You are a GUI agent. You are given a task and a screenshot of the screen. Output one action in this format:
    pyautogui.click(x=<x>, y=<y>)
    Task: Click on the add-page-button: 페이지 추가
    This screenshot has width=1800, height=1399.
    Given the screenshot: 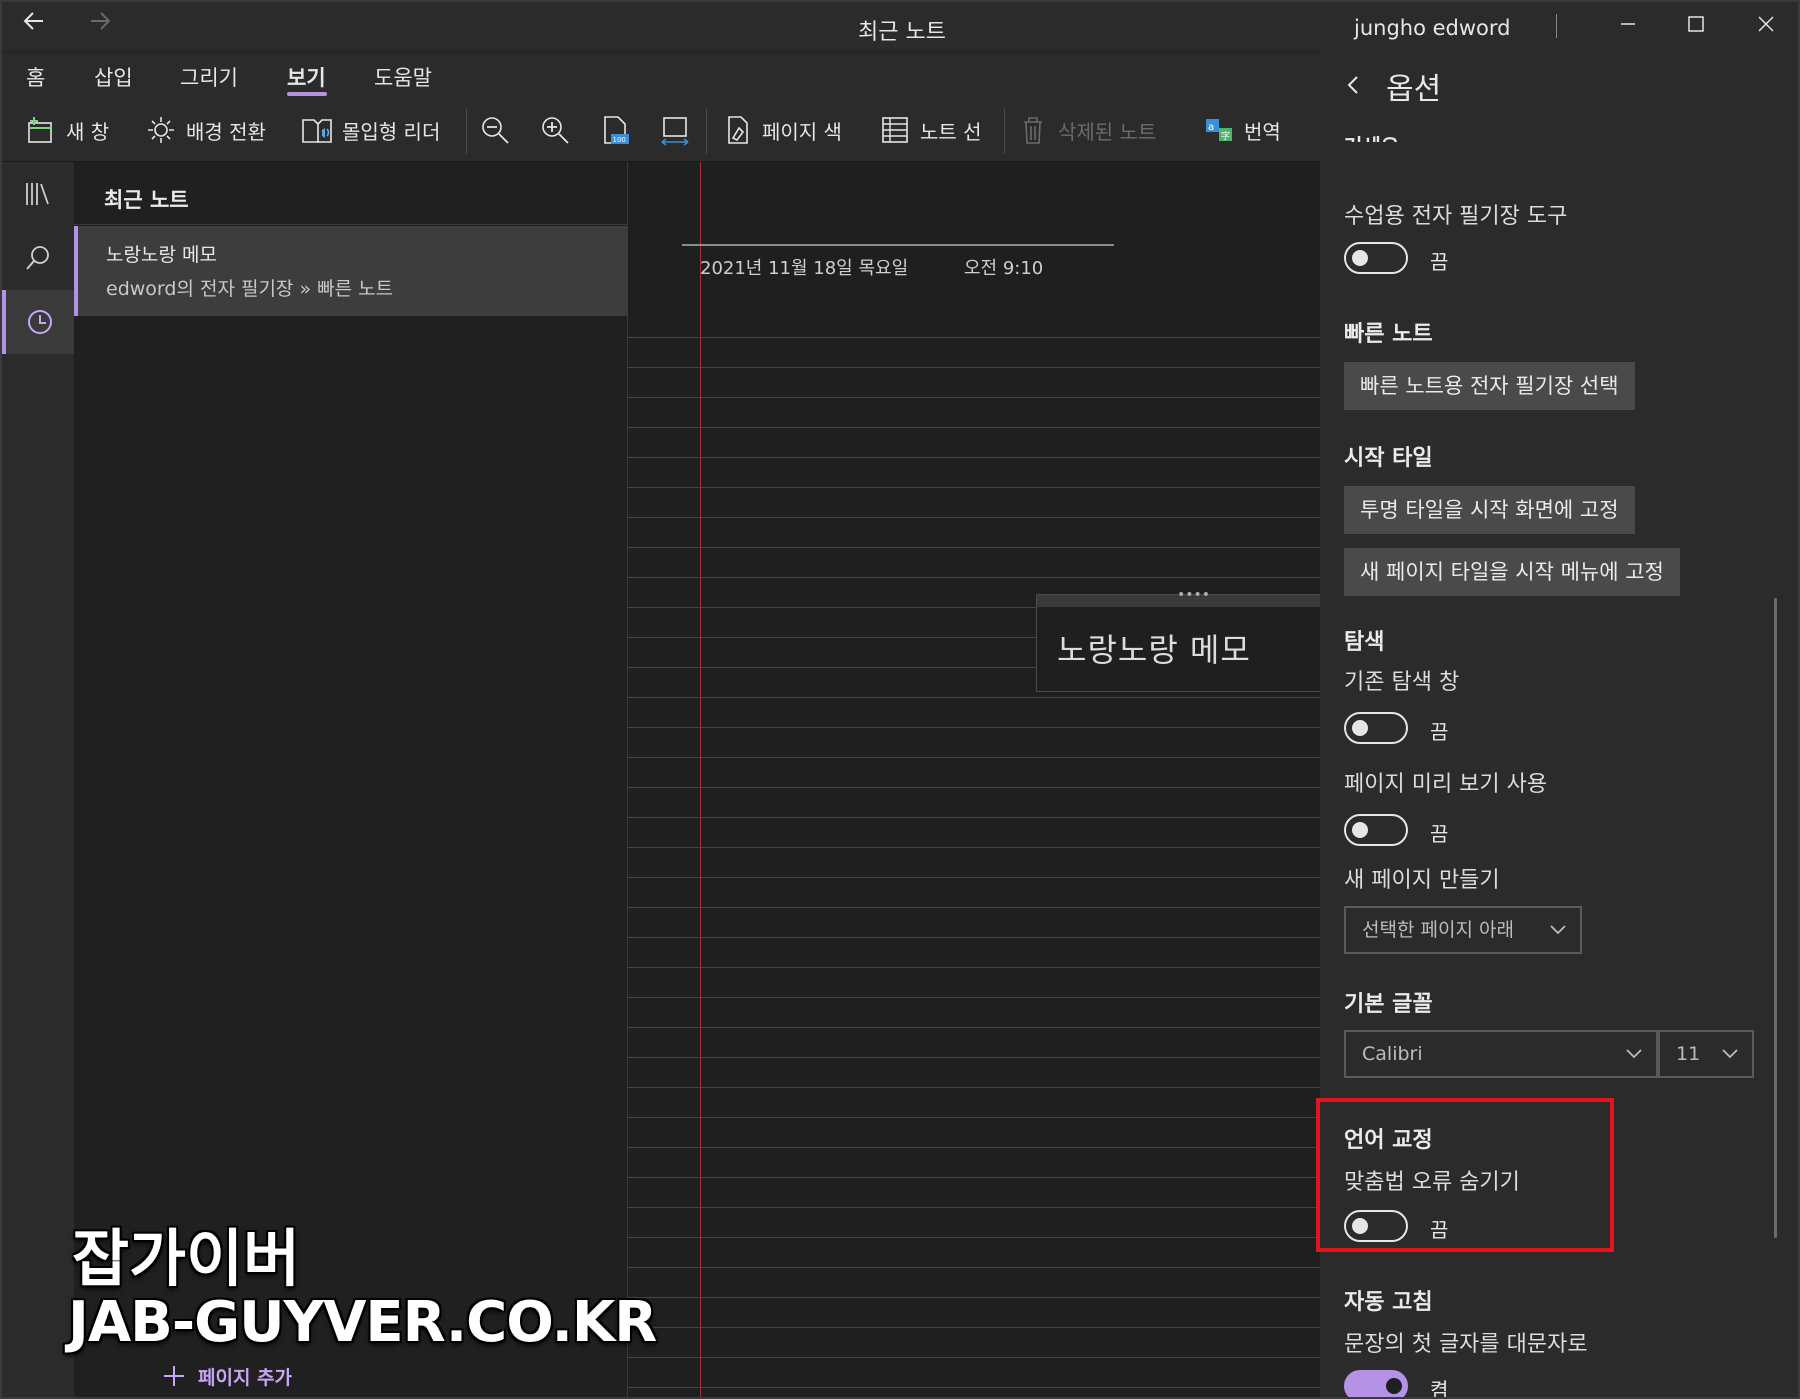 What is the action you would take?
    pyautogui.click(x=359, y=1374)
    